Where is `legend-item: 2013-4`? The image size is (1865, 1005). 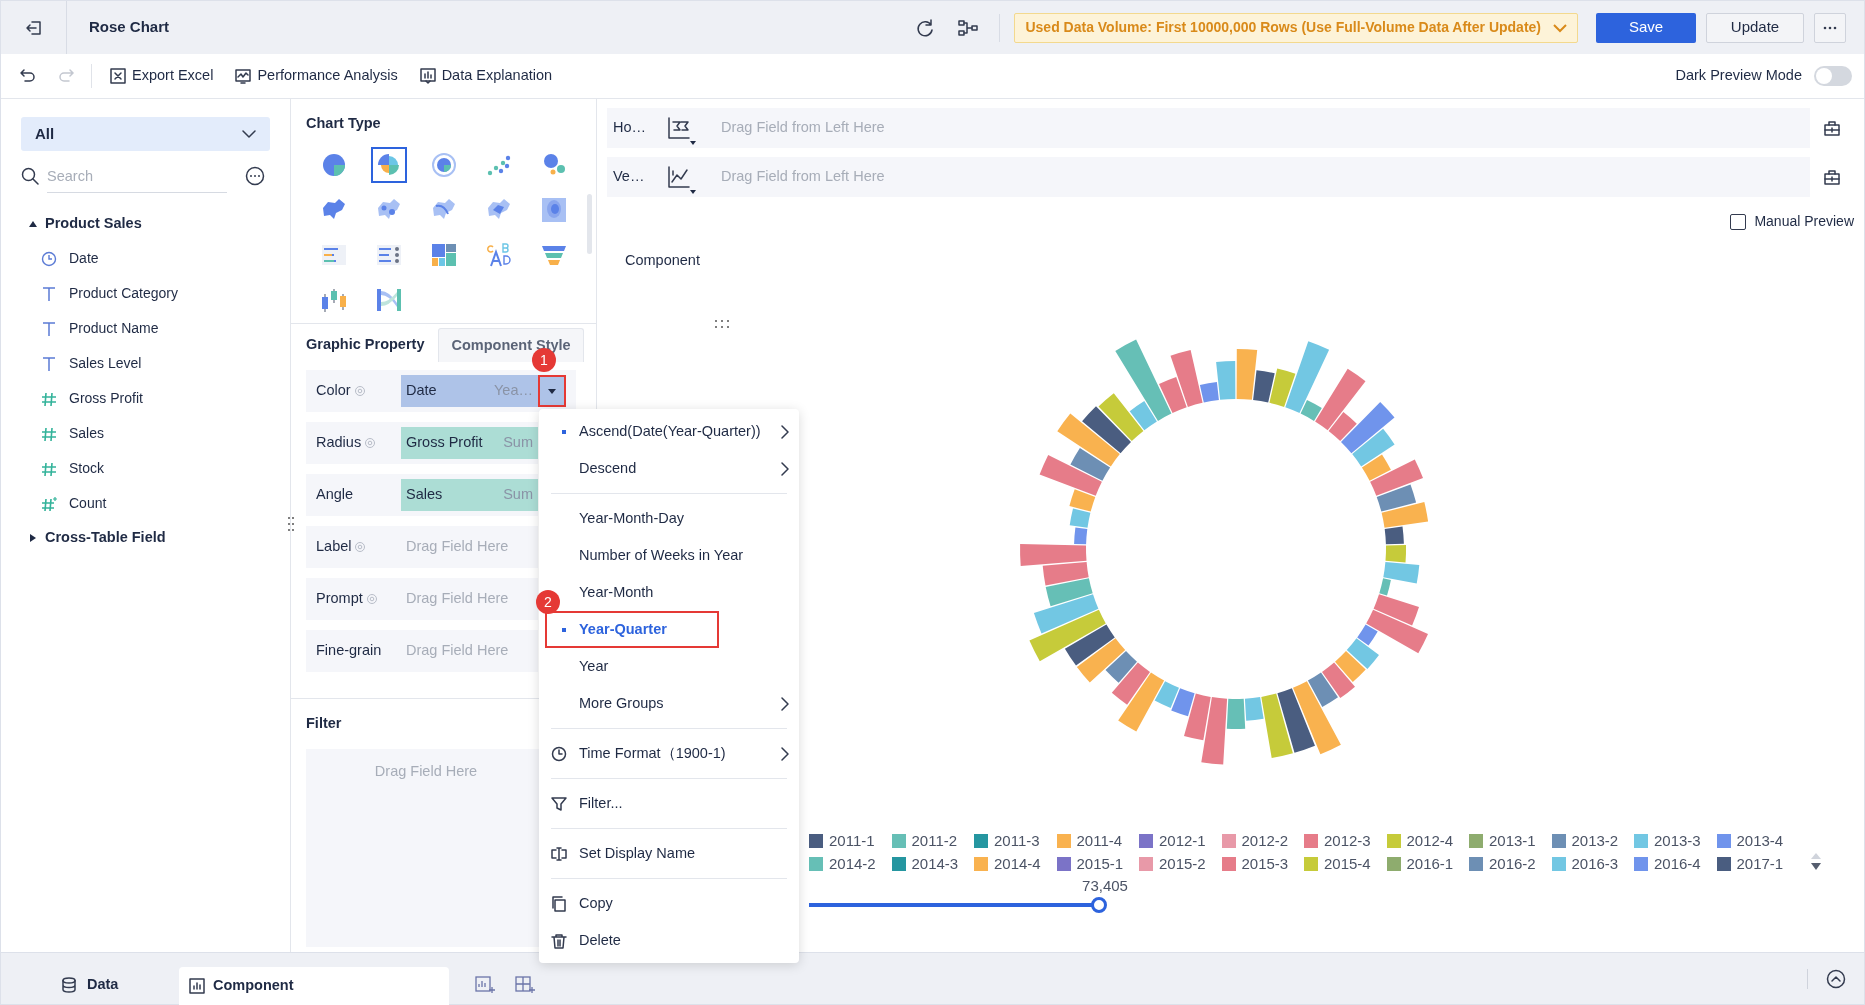
legend-item: 2013-4 is located at coordinates (1757, 841).